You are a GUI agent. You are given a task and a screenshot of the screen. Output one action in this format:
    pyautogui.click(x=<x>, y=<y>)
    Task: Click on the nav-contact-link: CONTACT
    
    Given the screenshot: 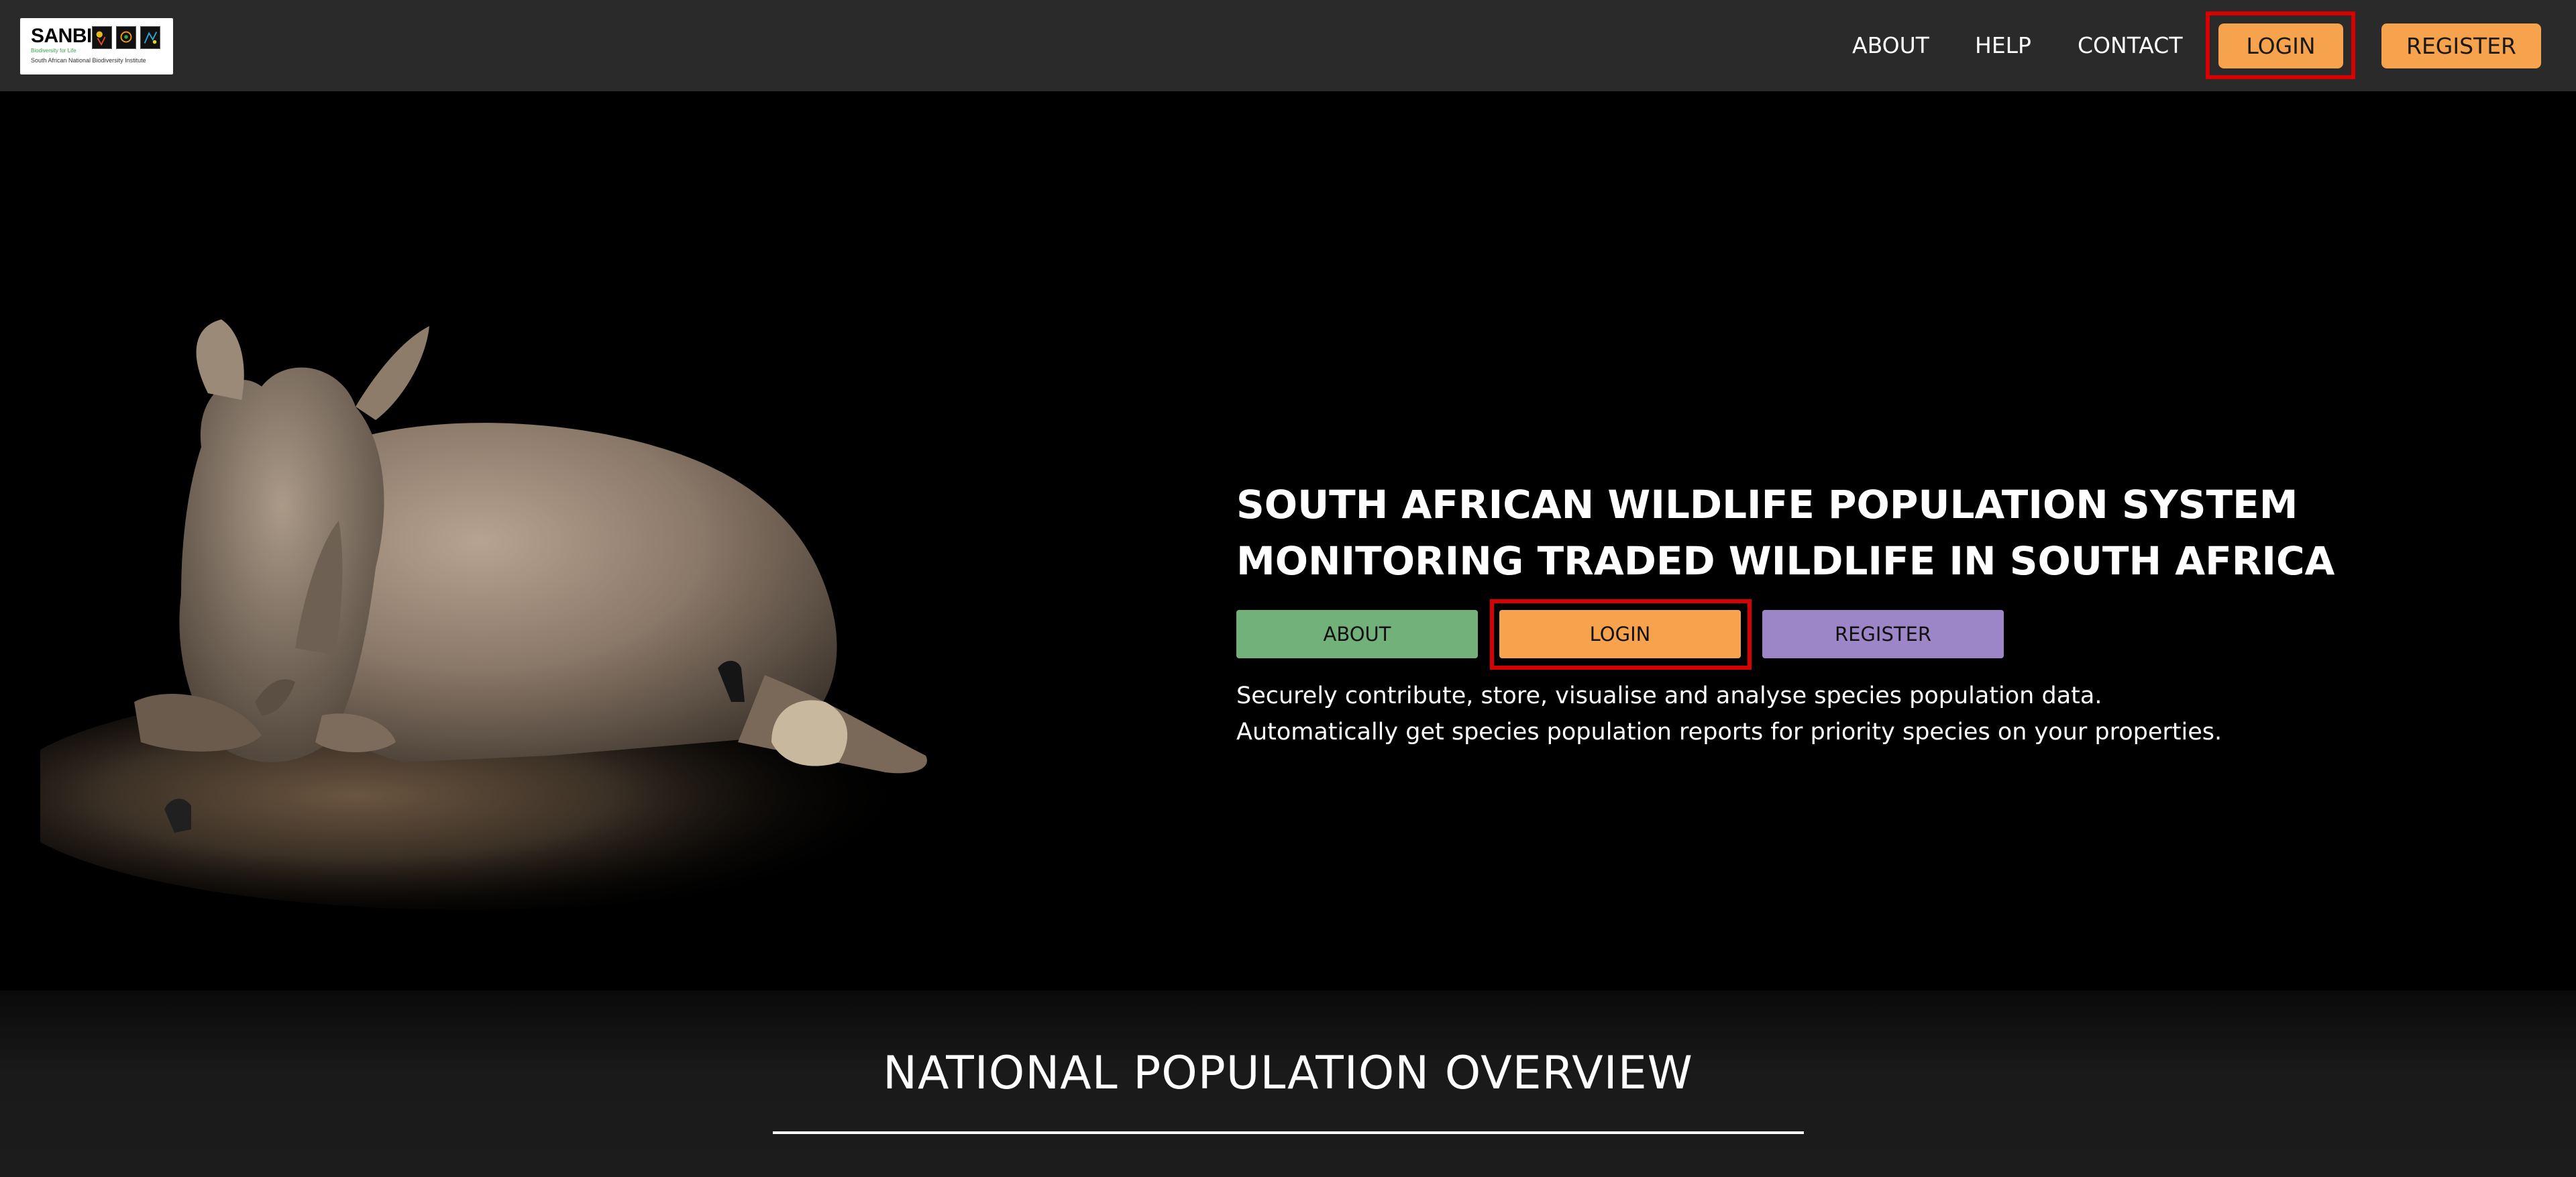 What is the action you would take?
    pyautogui.click(x=2130, y=46)
    